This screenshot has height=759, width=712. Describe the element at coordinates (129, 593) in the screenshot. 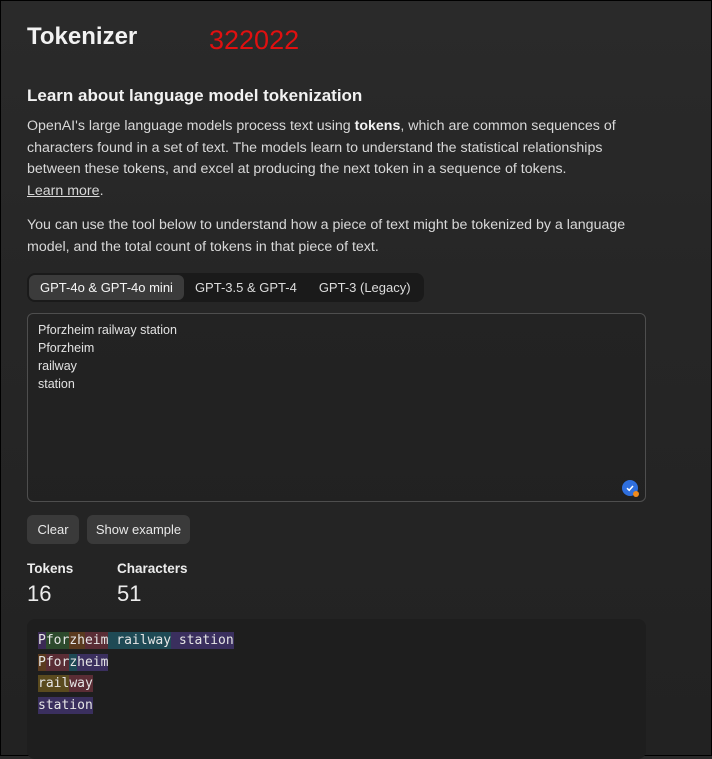

I see `characters-count: 51` at that location.